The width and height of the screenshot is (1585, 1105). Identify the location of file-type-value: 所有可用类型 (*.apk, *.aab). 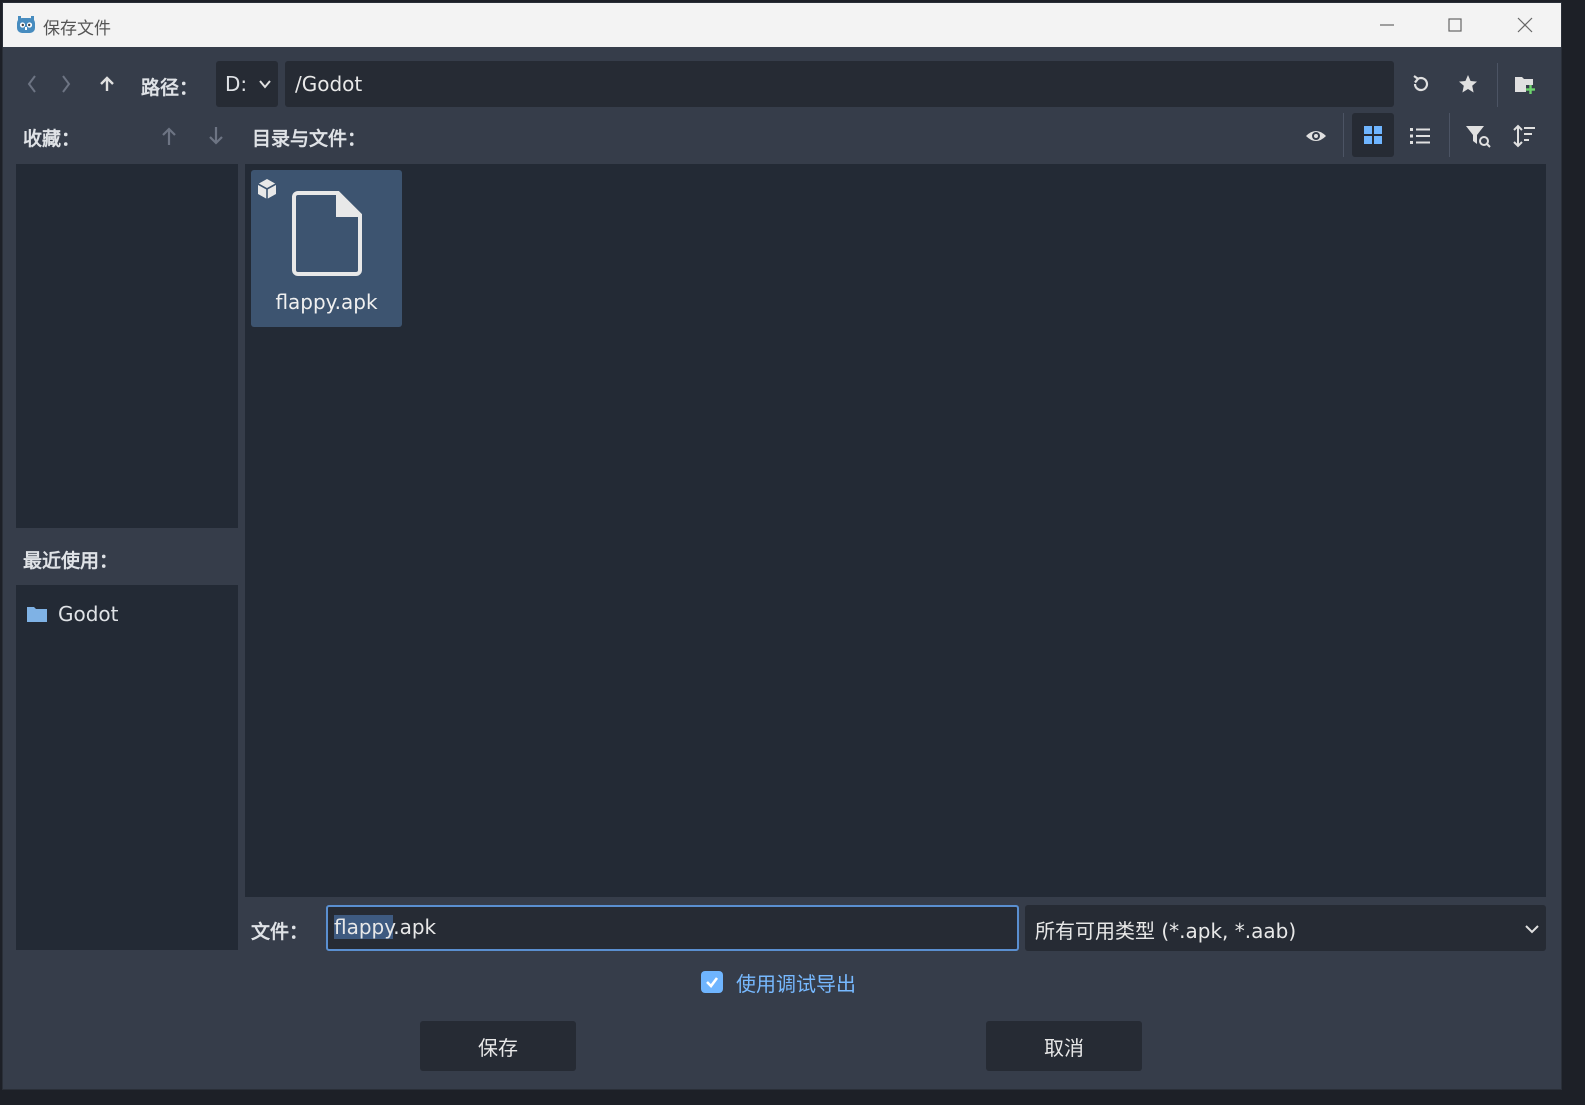
(1166, 931).